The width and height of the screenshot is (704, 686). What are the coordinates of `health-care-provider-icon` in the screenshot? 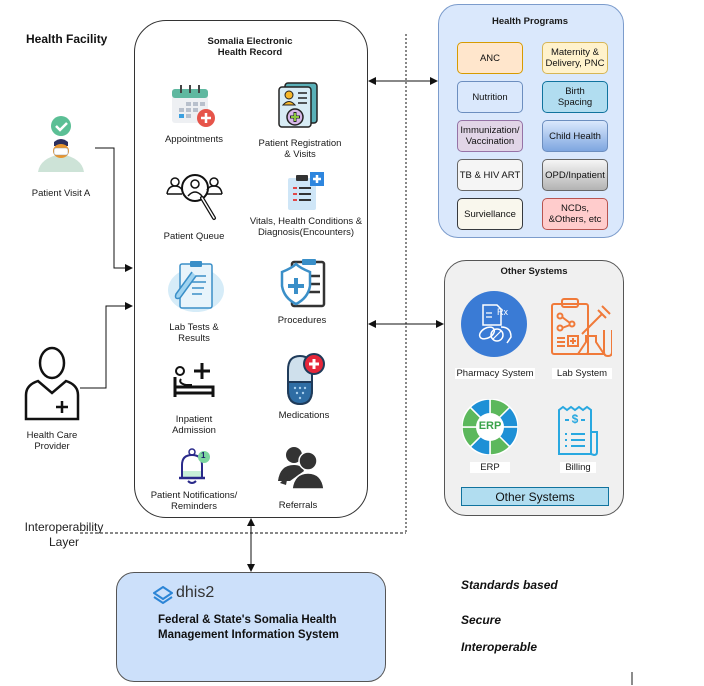 It's located at (52, 384).